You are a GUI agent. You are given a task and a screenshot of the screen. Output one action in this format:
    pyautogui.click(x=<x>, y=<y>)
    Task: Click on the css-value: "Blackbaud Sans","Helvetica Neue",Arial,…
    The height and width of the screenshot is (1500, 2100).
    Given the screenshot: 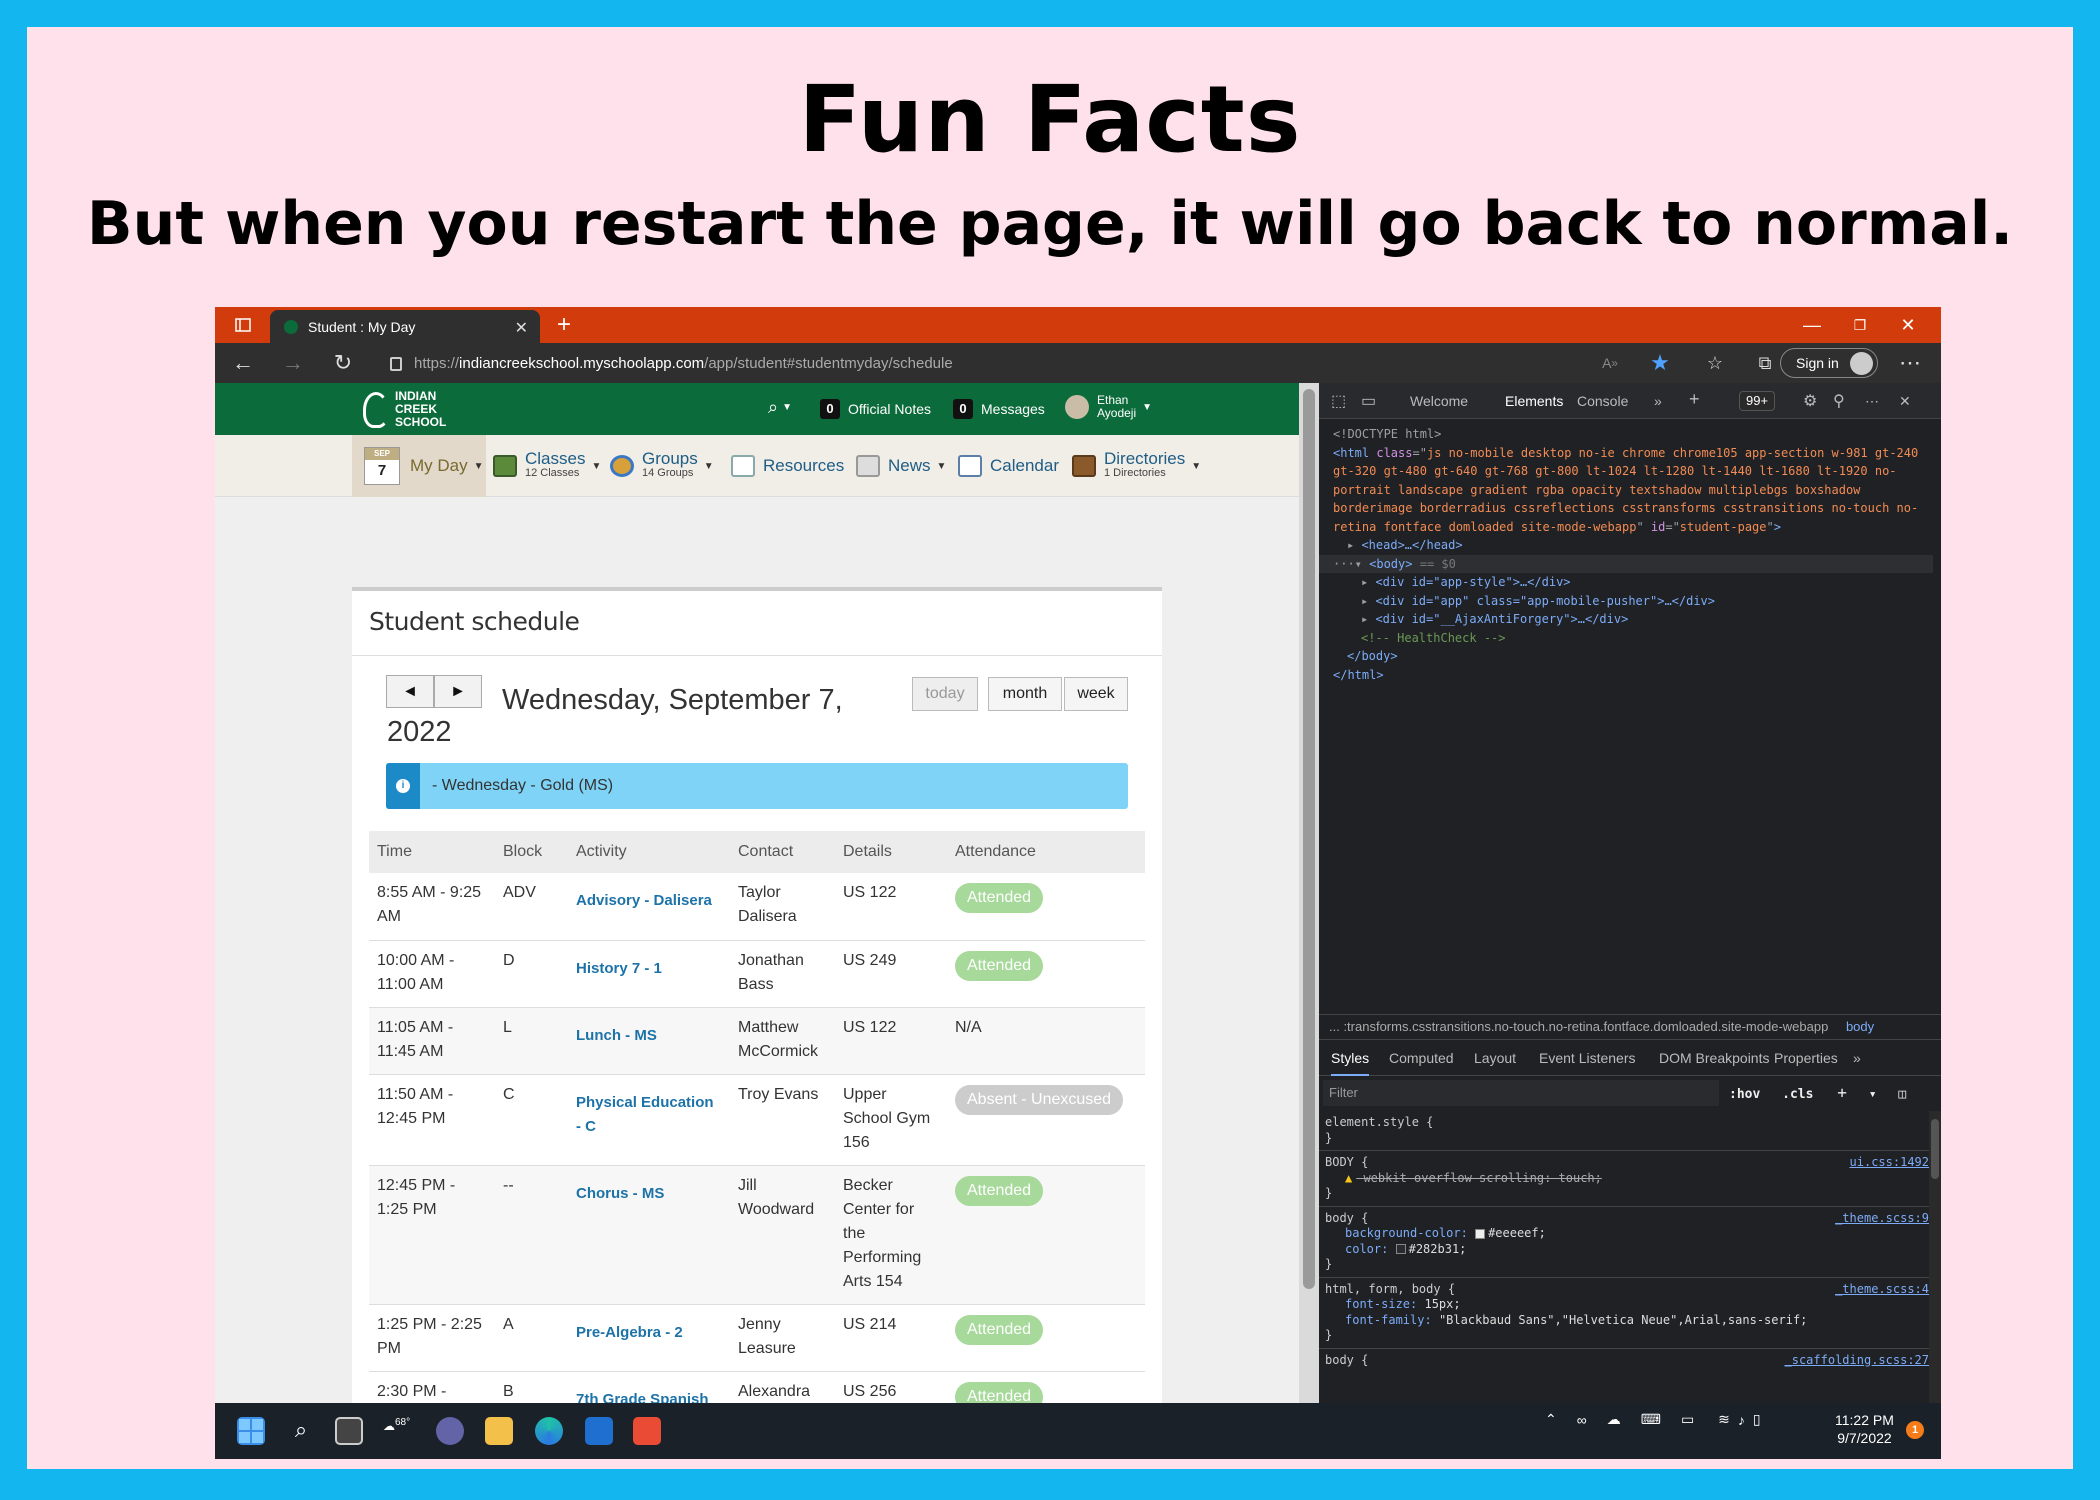 What is the action you would take?
    pyautogui.click(x=1623, y=1320)
    